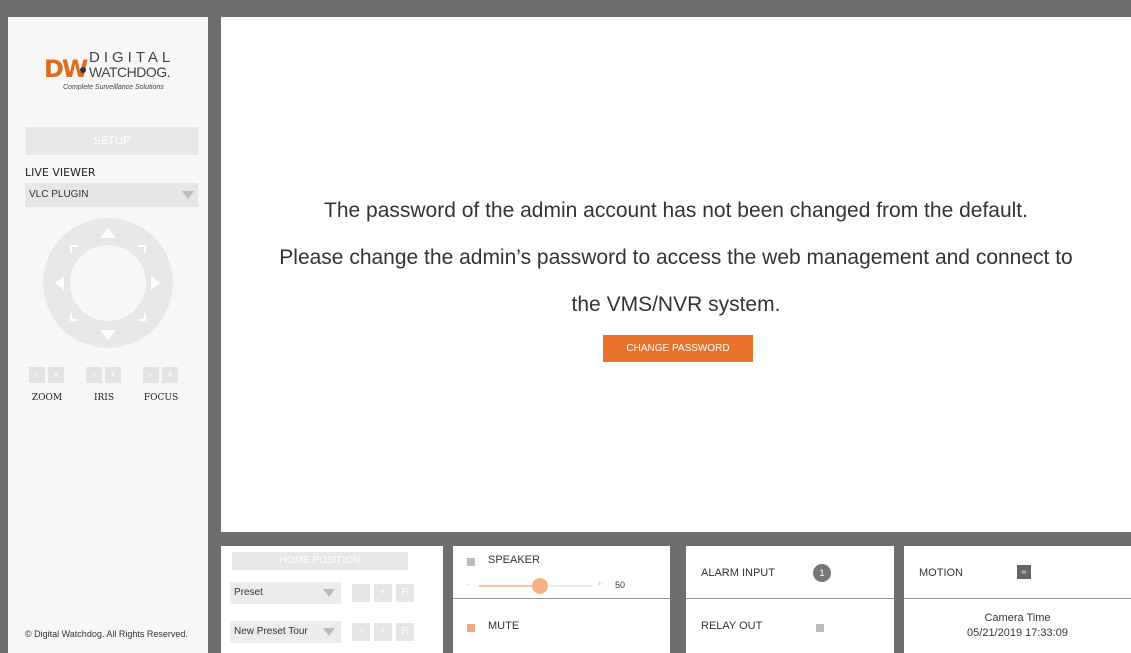  I want to click on ptz-direction-pad, so click(108, 283).